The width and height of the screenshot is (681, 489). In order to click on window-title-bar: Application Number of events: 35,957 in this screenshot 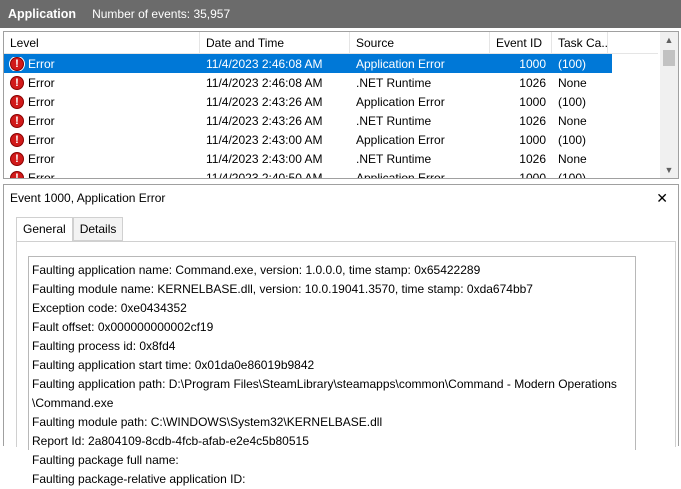, I will do `click(340, 14)`.